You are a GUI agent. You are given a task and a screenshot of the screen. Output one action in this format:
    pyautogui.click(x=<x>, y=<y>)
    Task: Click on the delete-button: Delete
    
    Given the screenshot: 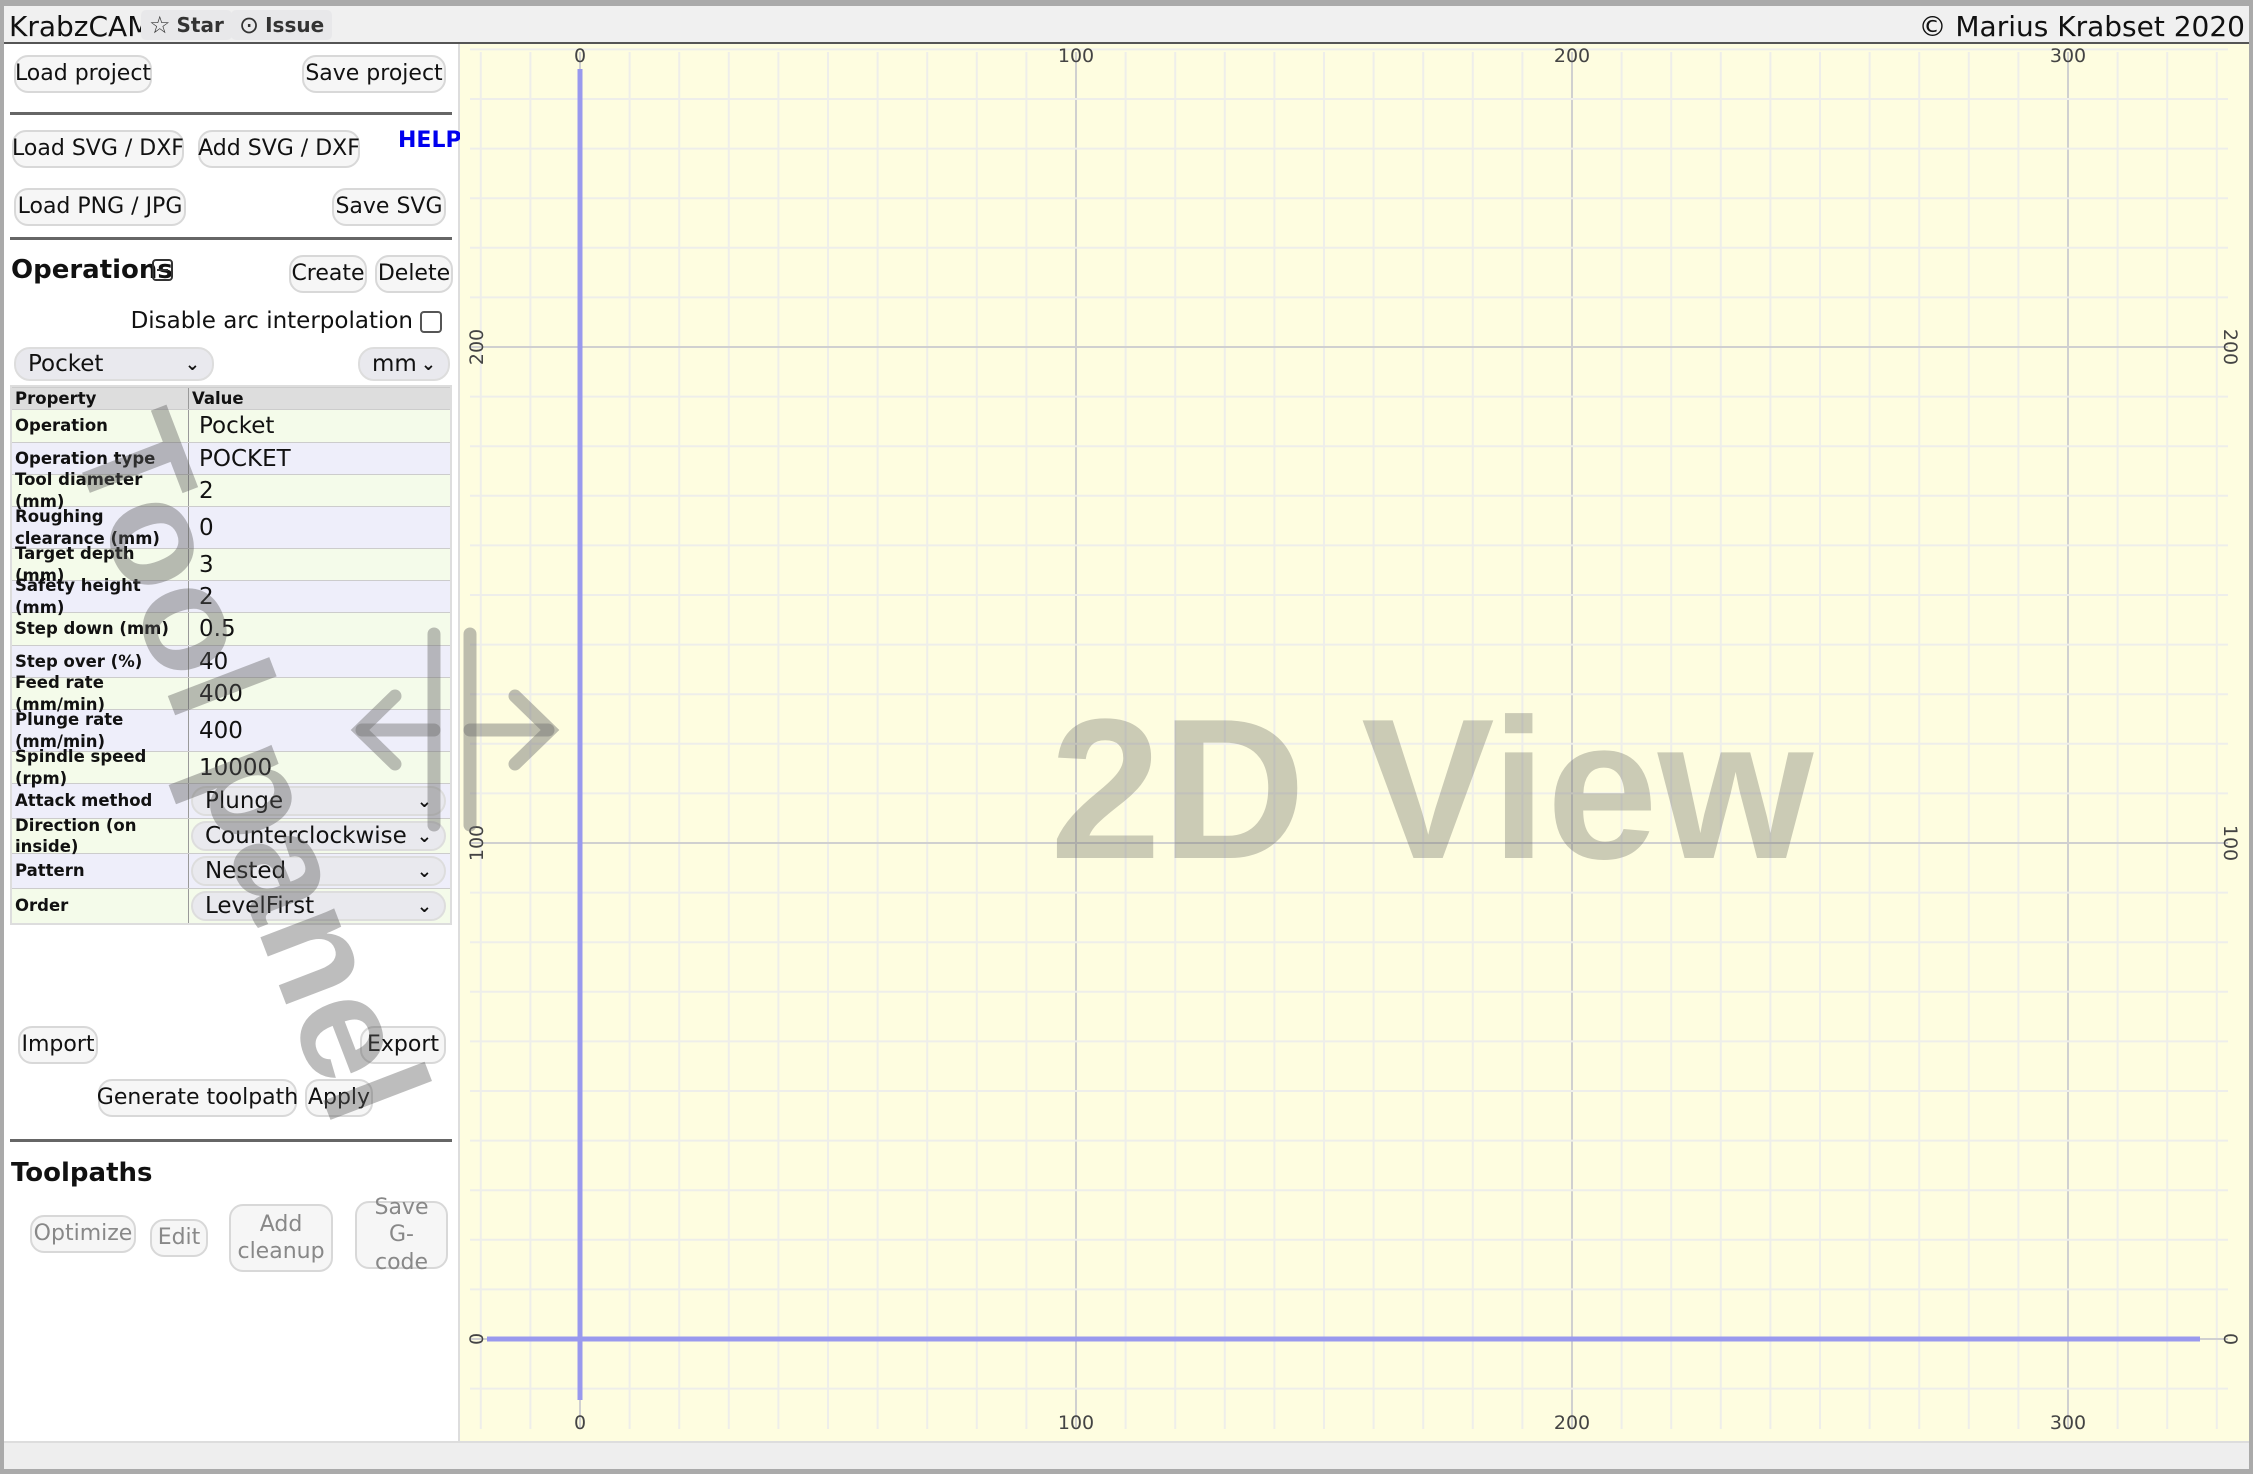 What is the action you would take?
    pyautogui.click(x=414, y=274)
    